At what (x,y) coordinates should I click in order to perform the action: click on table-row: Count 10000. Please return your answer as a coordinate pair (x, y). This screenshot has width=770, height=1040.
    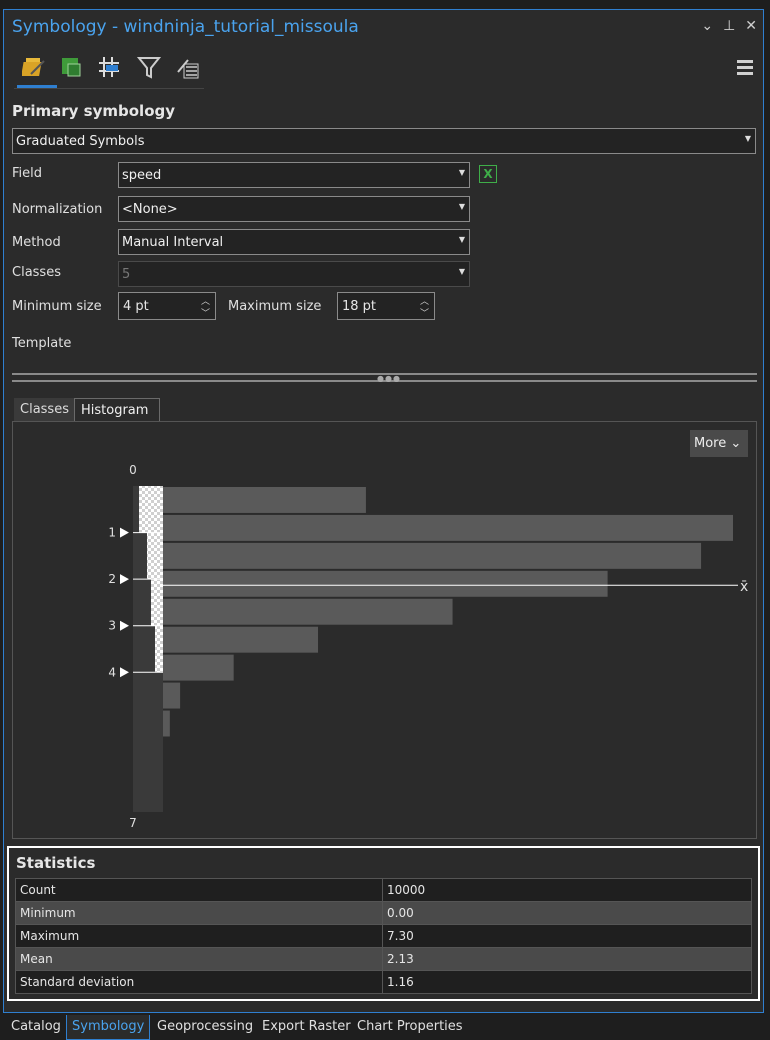
    Looking at the image, I should click on (383, 890).